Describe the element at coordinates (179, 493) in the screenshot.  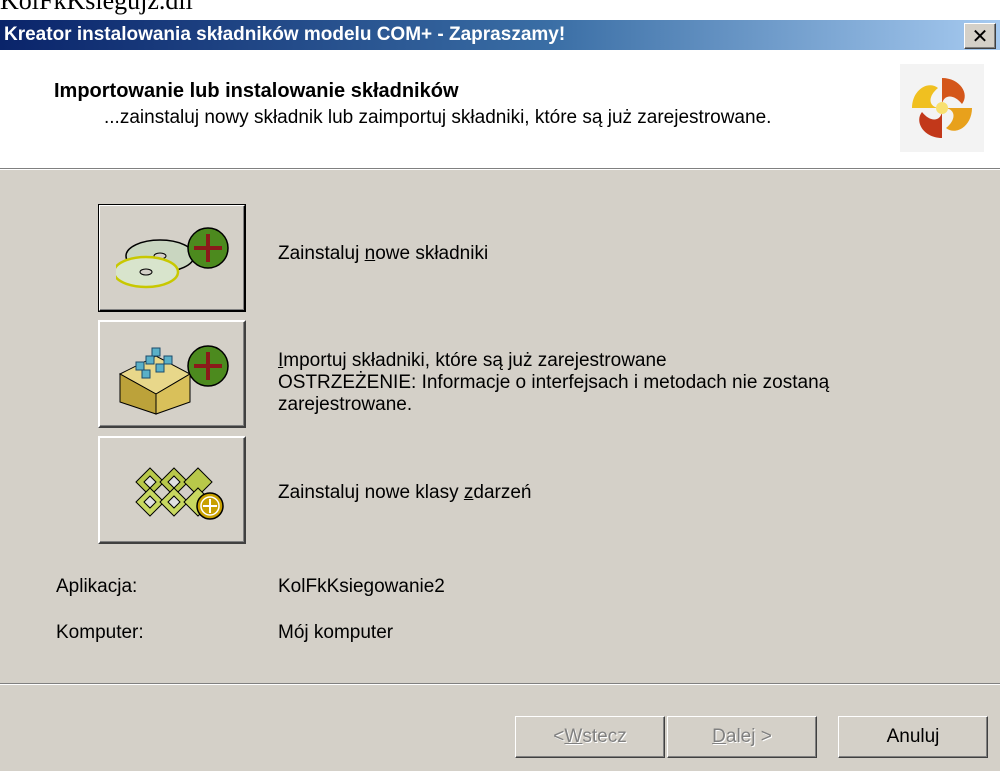
I see `install-event-classes-icon` at that location.